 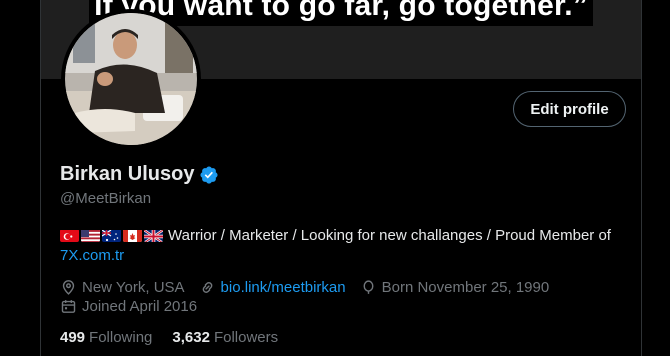 I want to click on followers-link: 3,632 Followers, so click(x=225, y=337).